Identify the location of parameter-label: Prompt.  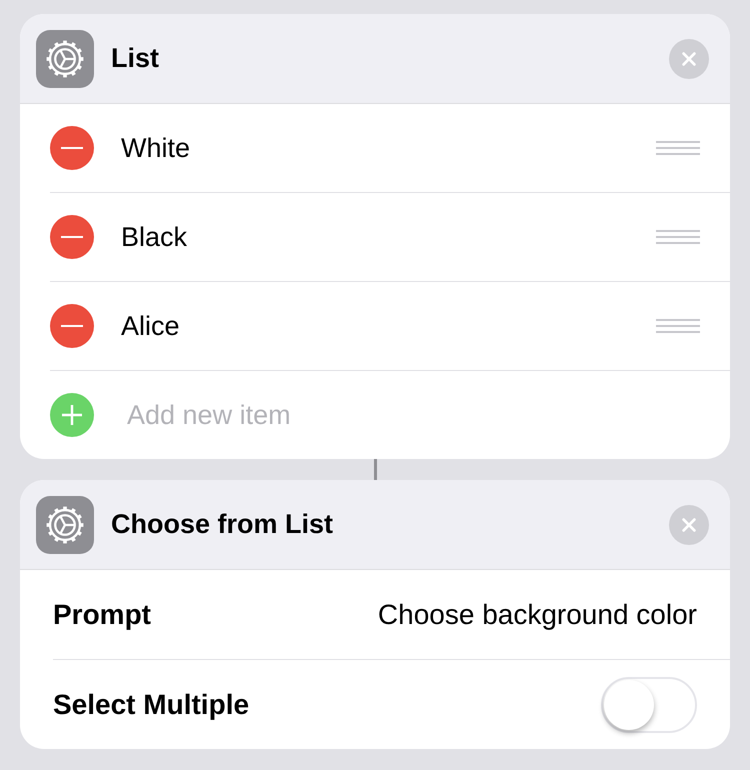
(102, 614).